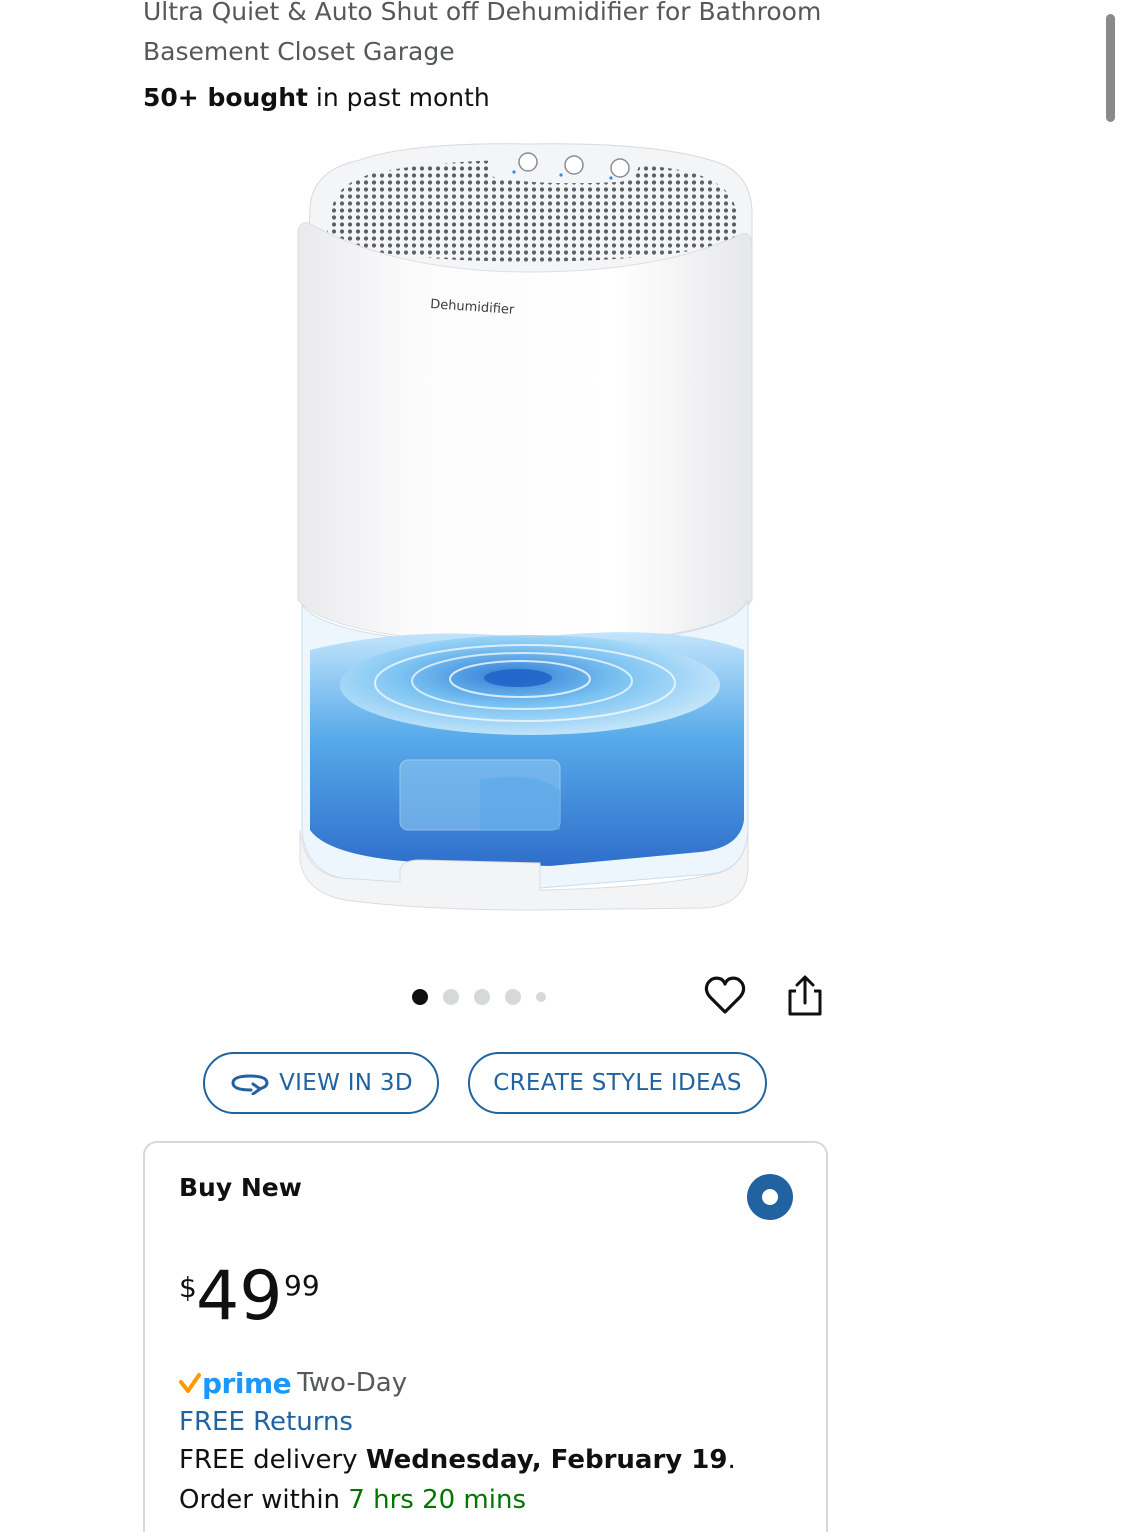 The image size is (1125, 1532). I want to click on buy-new-radio, so click(770, 1197).